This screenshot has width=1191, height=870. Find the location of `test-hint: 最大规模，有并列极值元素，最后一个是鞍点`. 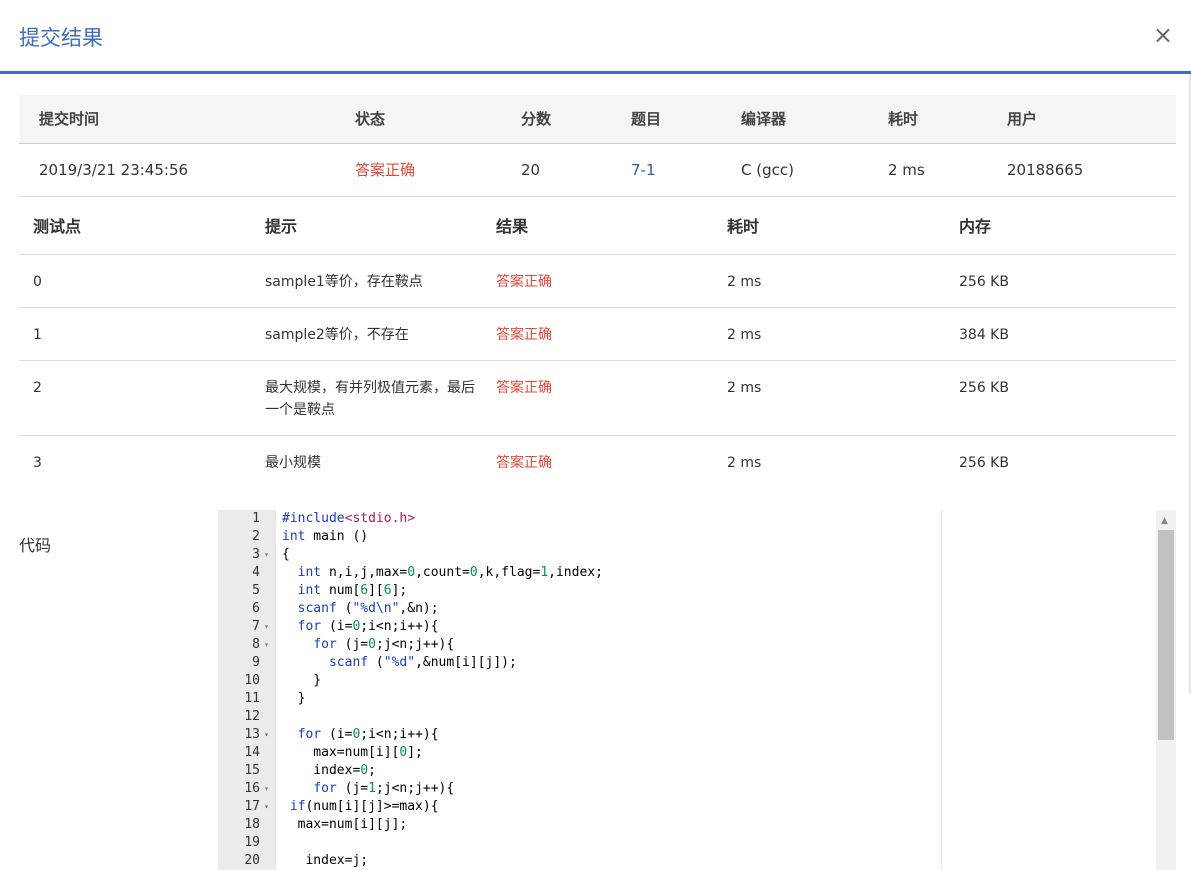

test-hint: 最大规模，有并列极值元素，最后一个是鞍点 is located at coordinates (370, 399).